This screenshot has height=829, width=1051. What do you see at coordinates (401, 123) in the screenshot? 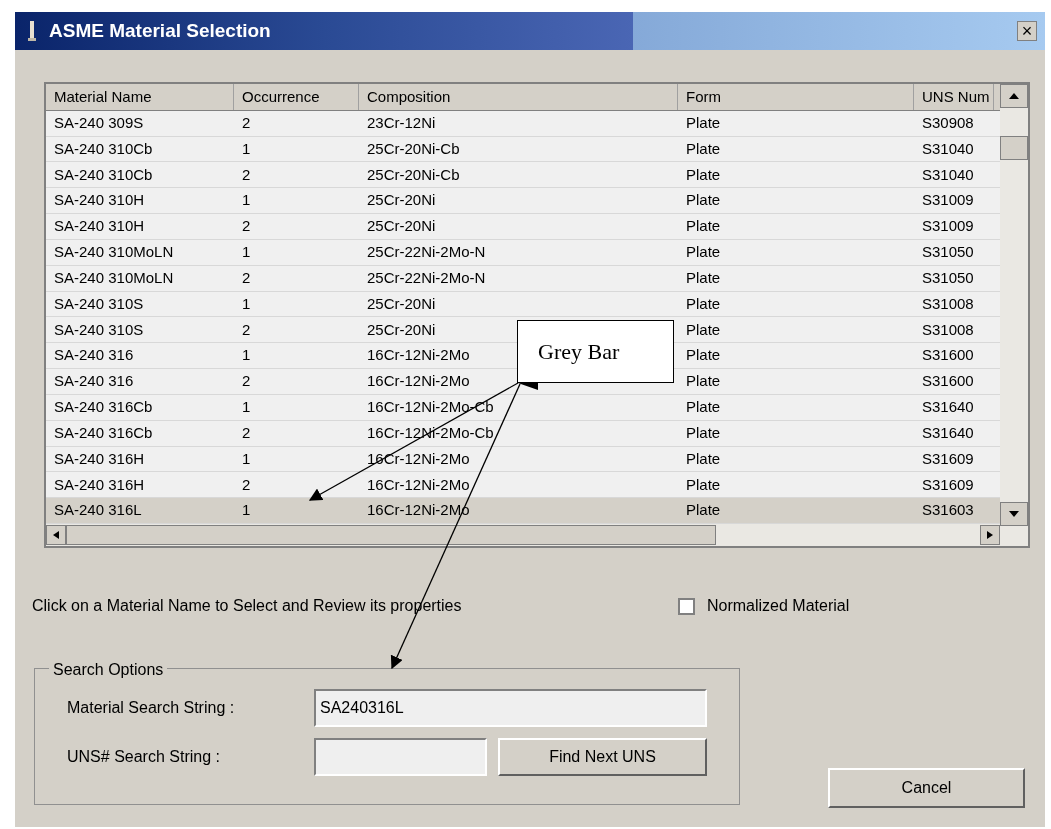
I see `table-cell-text: 23Cr-12Ni` at bounding box center [401, 123].